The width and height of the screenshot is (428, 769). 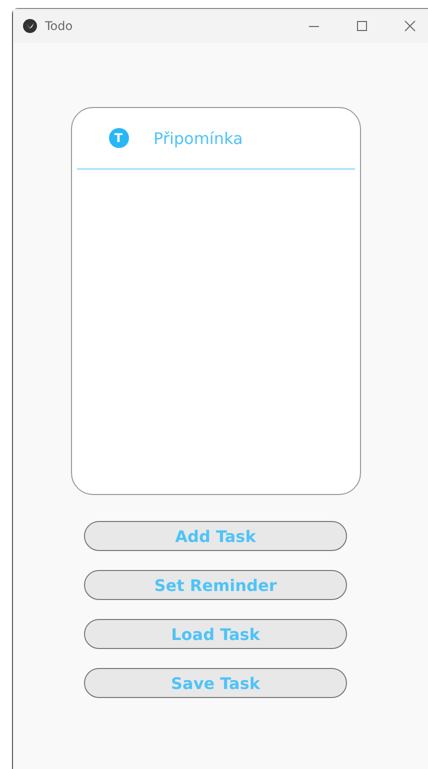 I want to click on action-button: Load Task, so click(x=215, y=634).